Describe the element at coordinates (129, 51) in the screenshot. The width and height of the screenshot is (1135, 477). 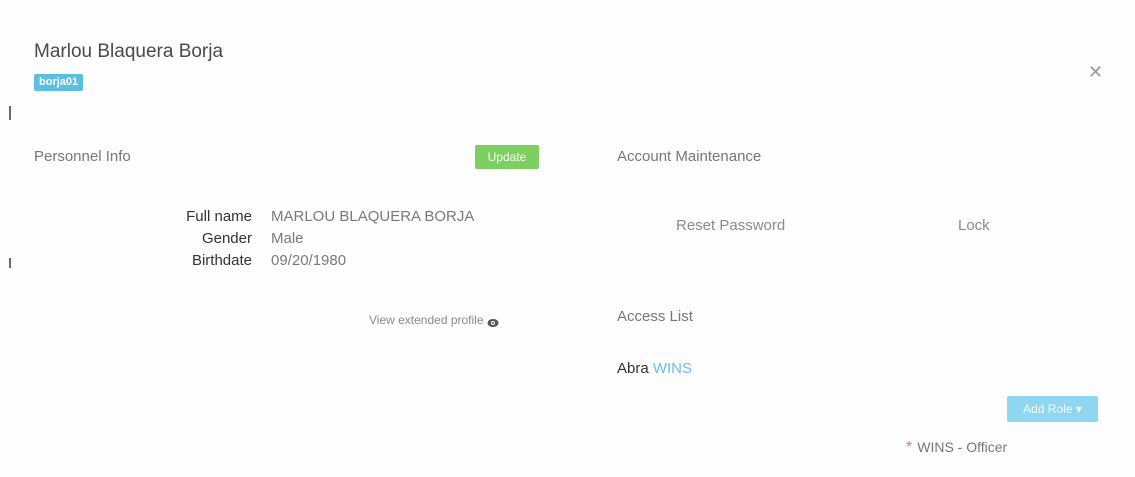
I see `modal-title: Marlou Blaquera Borja` at that location.